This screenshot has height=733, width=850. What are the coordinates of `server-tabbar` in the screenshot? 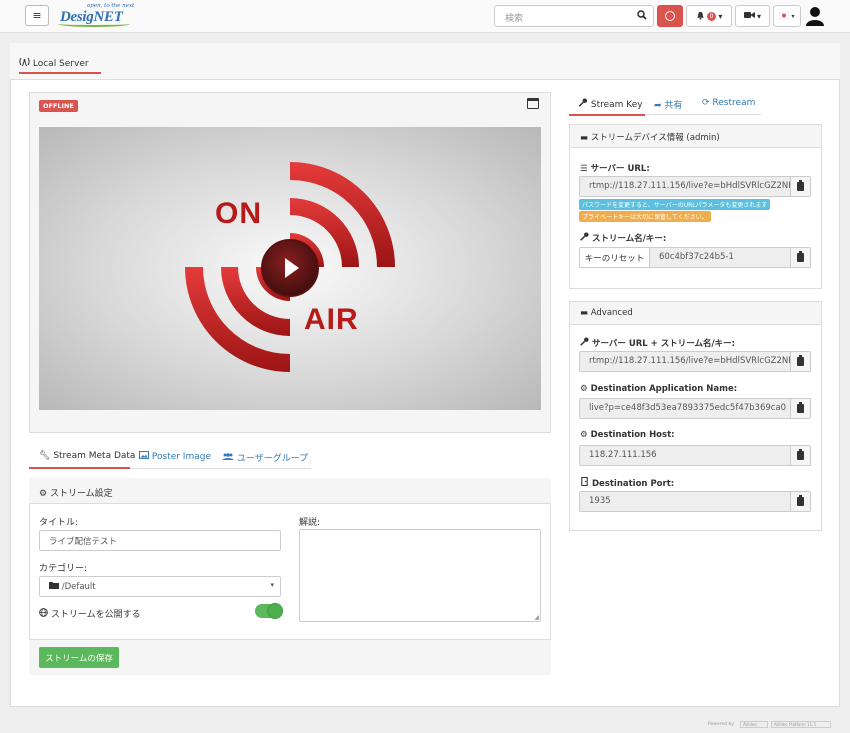 It's located at (425, 61).